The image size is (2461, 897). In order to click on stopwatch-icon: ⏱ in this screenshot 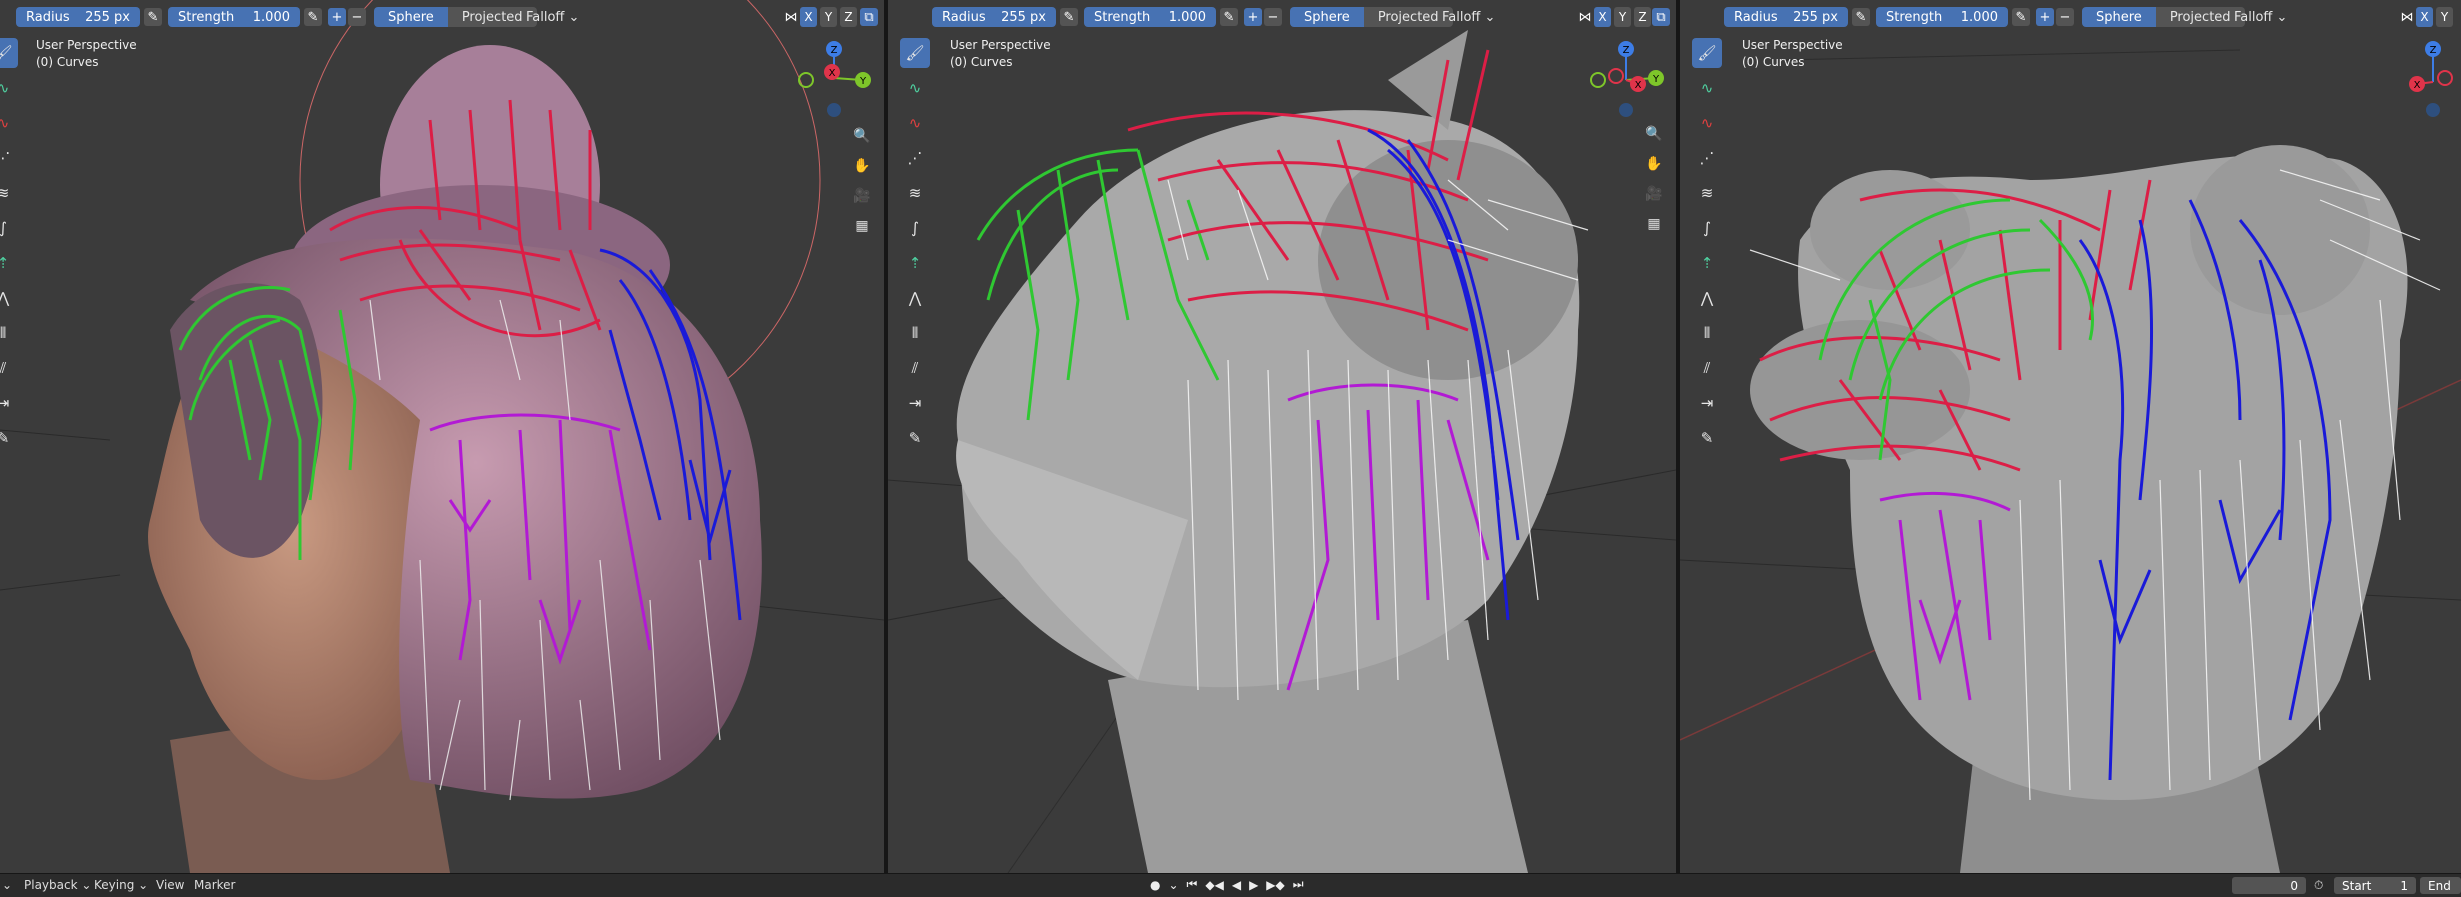, I will do `click(2318, 885)`.